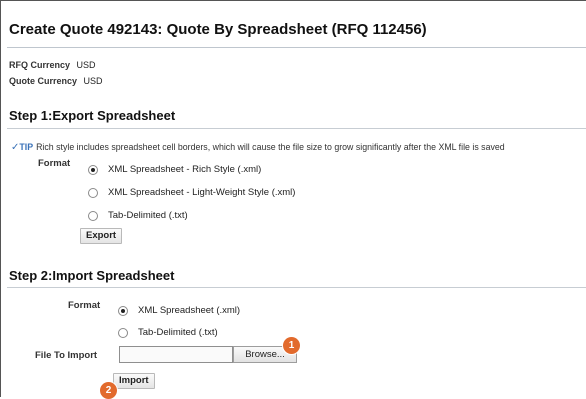  What do you see at coordinates (54, 163) in the screenshot?
I see `step1-format-label: Format` at bounding box center [54, 163].